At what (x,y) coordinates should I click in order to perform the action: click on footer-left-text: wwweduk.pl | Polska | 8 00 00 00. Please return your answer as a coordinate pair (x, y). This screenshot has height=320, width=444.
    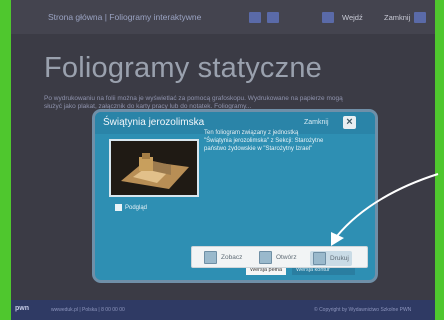
    Looking at the image, I should click on (88, 310).